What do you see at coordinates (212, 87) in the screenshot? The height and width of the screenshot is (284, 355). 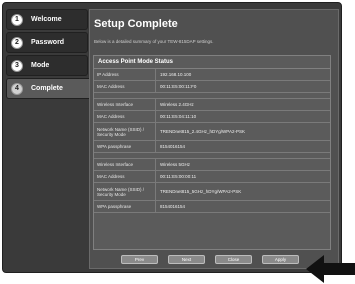 I see `table-row: MAC Address 00:11:E5:00:11:F0` at bounding box center [212, 87].